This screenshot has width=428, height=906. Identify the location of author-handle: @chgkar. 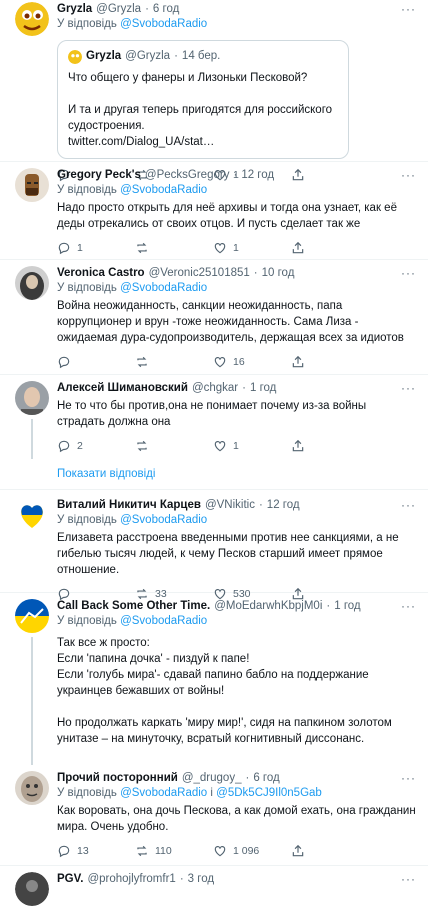
(215, 388).